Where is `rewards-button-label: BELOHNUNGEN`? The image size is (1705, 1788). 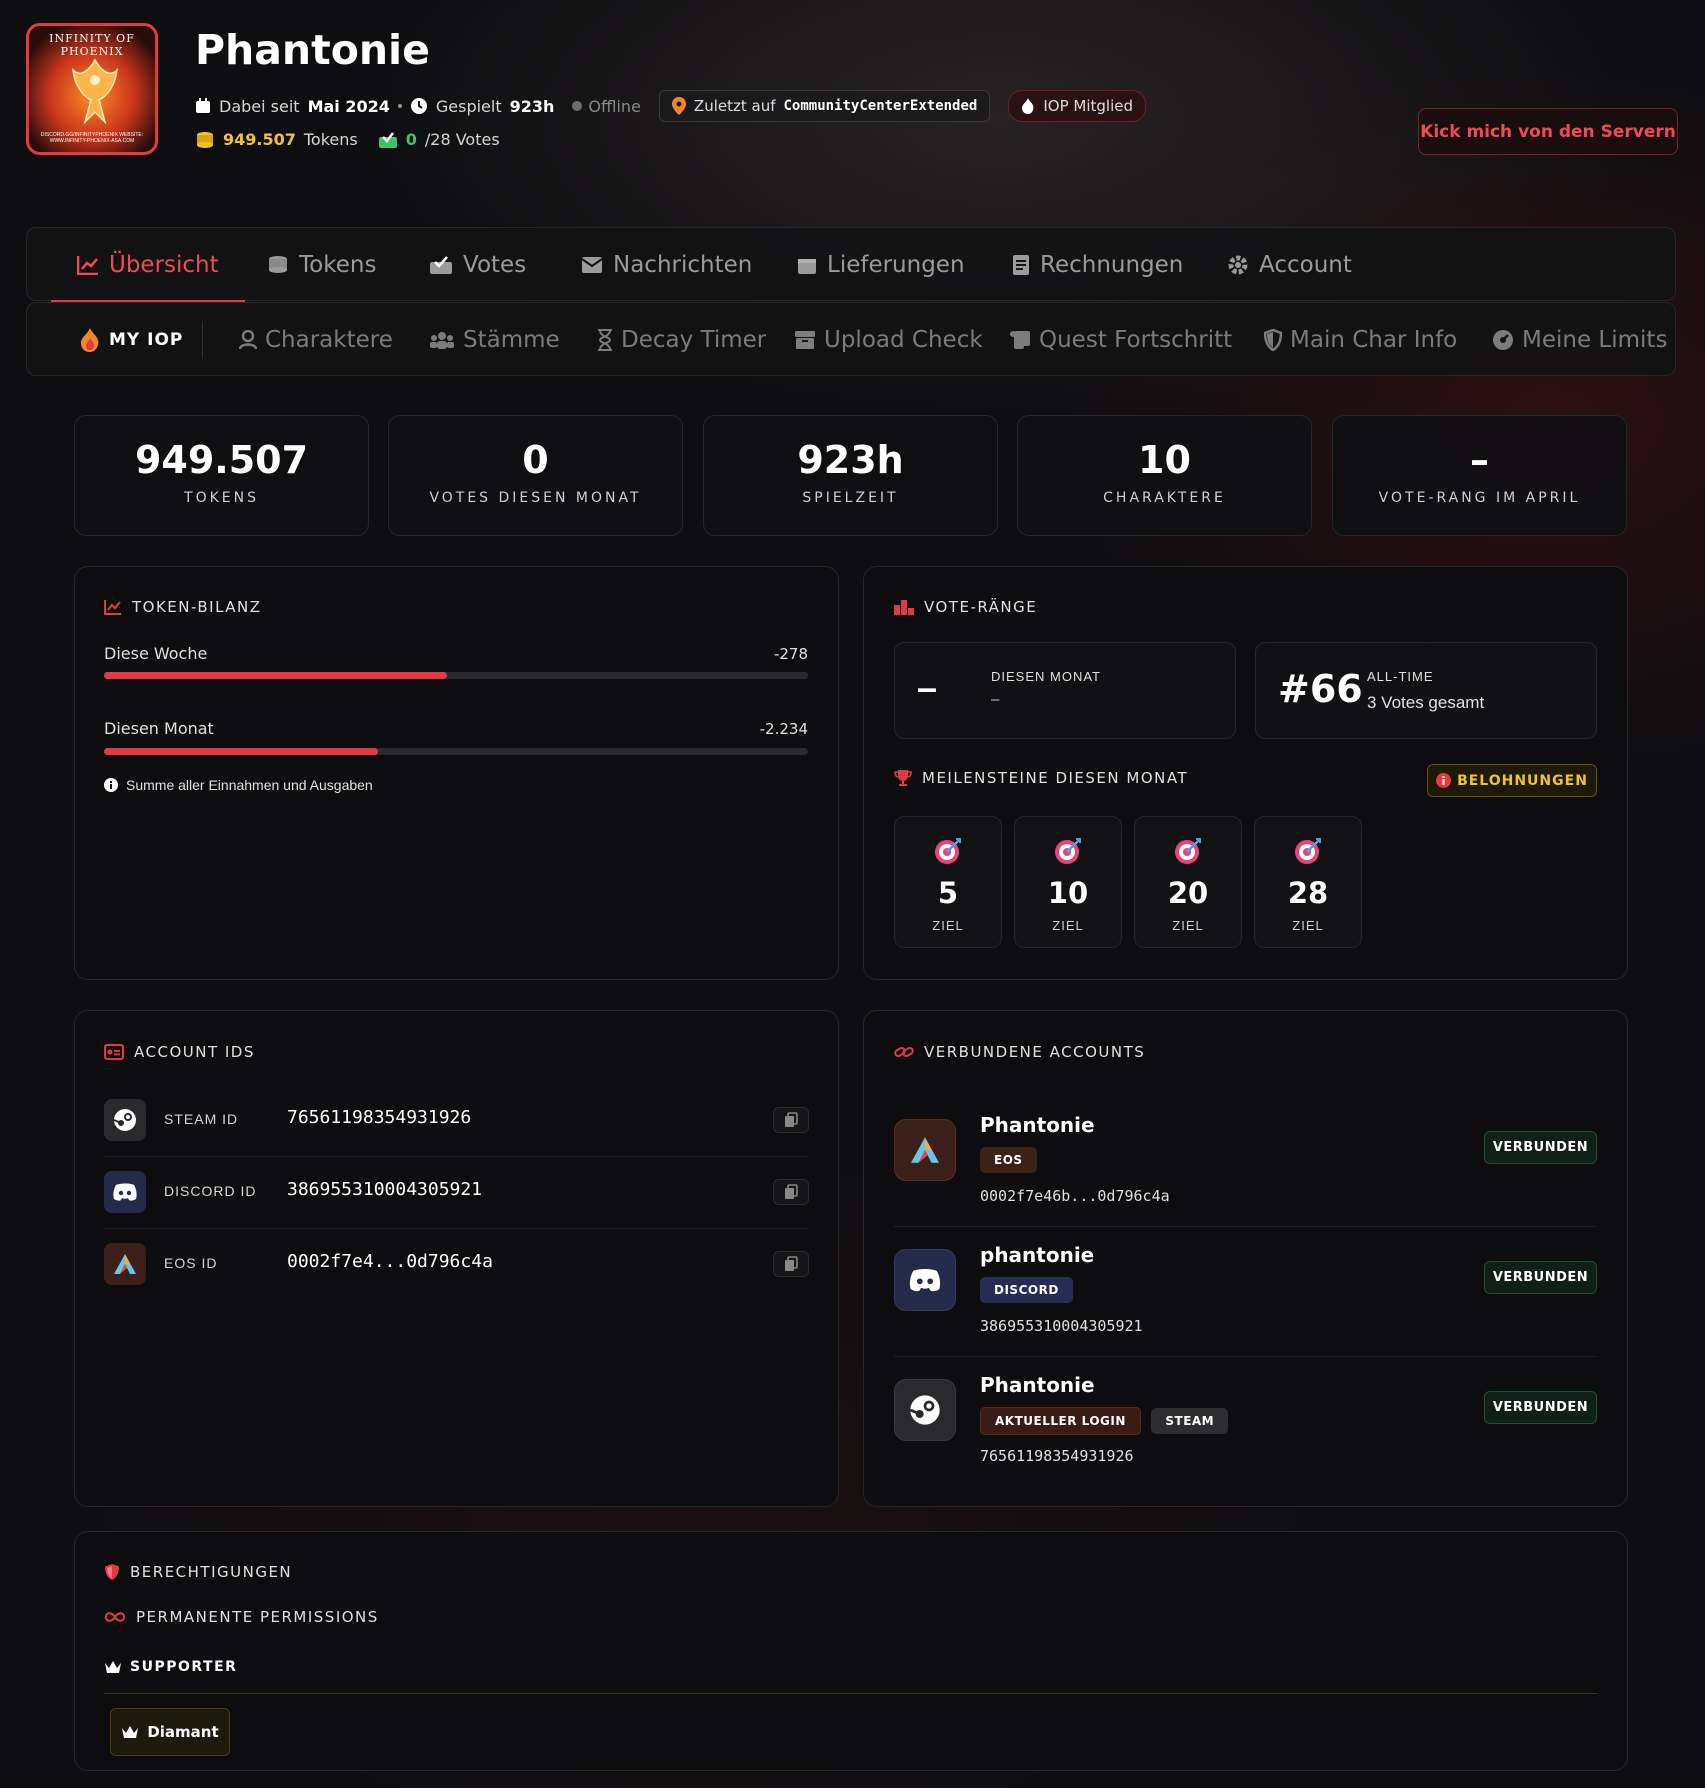 rewards-button-label: BELOHNUNGEN is located at coordinates (1522, 780).